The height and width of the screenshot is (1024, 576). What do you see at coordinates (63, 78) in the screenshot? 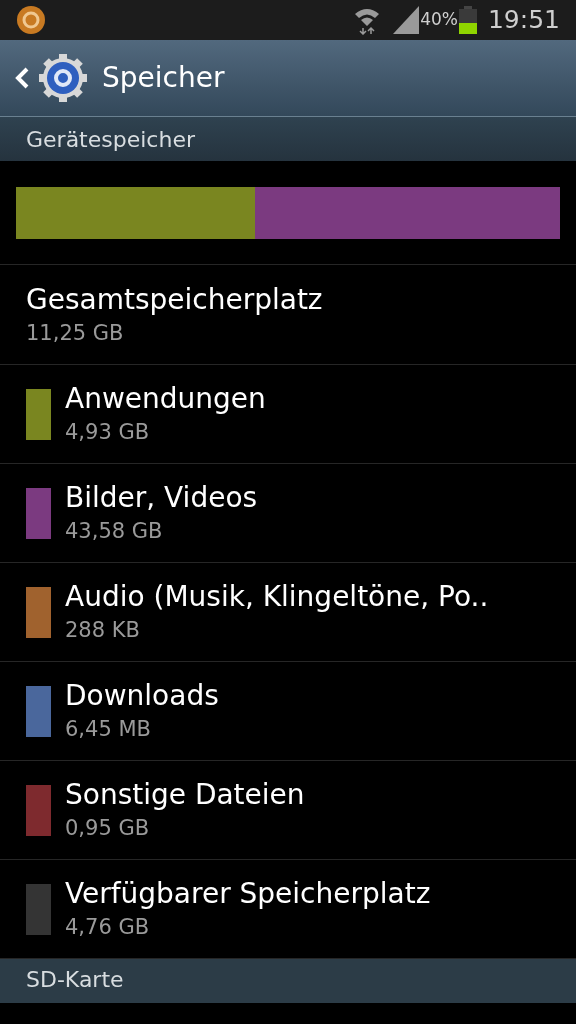
I see `gear-icon` at bounding box center [63, 78].